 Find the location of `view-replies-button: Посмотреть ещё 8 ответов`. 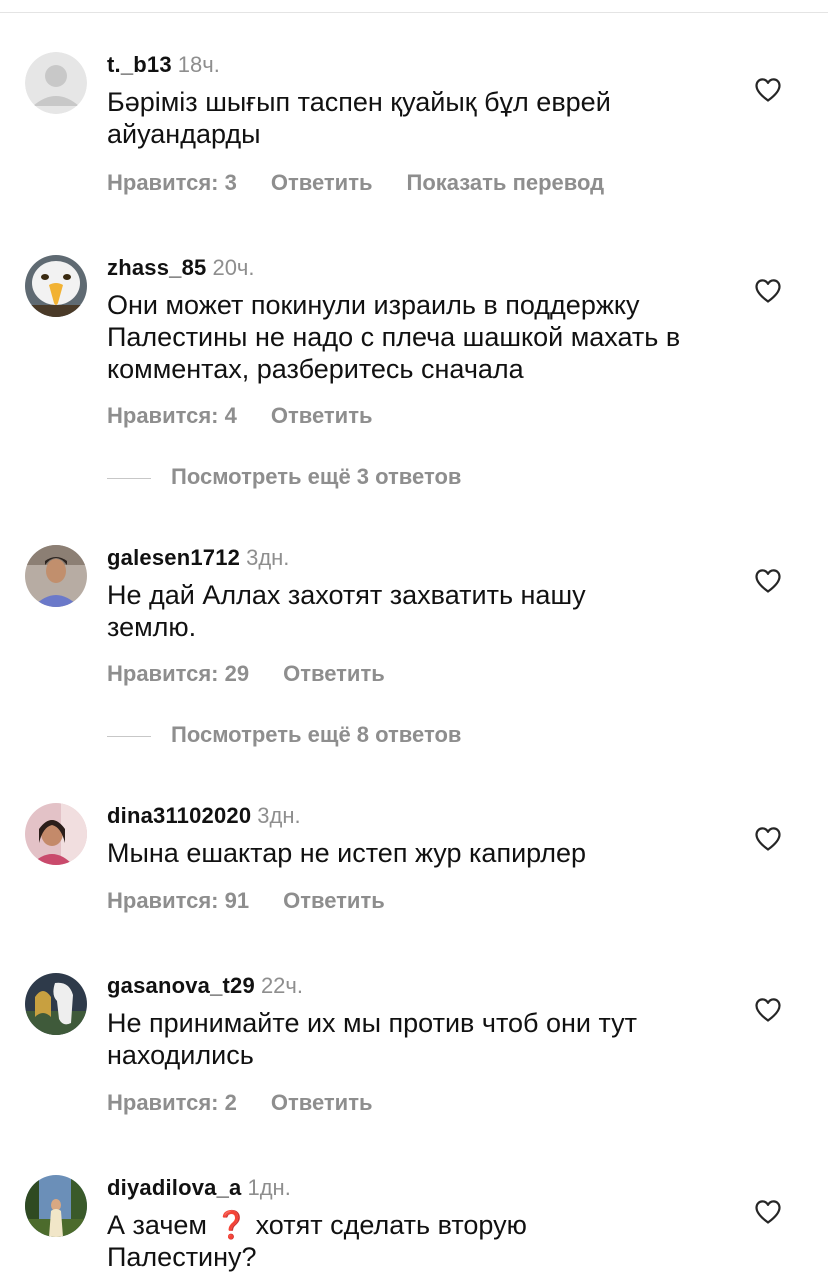

view-replies-button: Посмотреть ещё 8 ответов is located at coordinates (284, 735).